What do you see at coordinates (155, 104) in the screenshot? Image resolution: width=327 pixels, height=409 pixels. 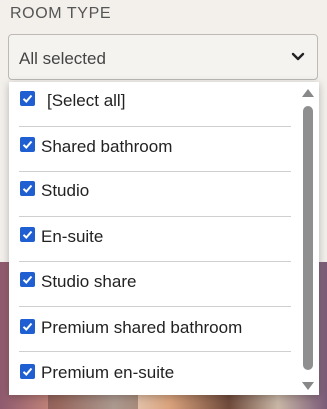 I see `option-select-all: [Select all]` at bounding box center [155, 104].